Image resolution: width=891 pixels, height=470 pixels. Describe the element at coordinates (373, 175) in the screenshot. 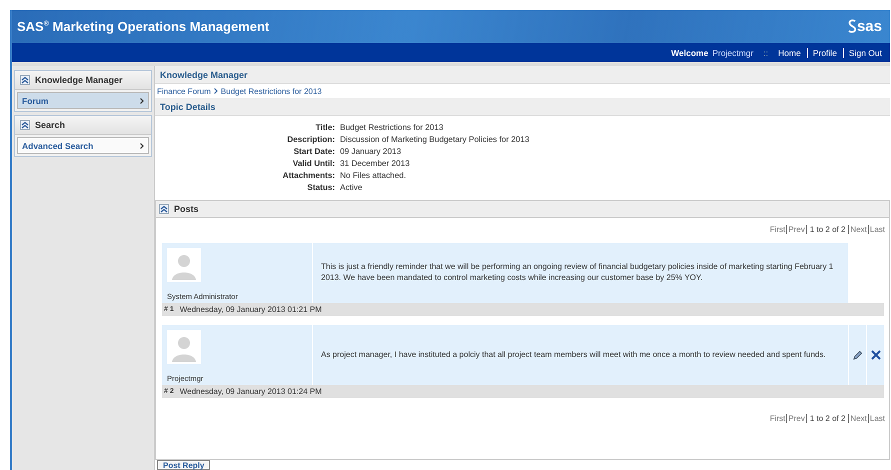

I see `field-value: No Files attached.` at that location.